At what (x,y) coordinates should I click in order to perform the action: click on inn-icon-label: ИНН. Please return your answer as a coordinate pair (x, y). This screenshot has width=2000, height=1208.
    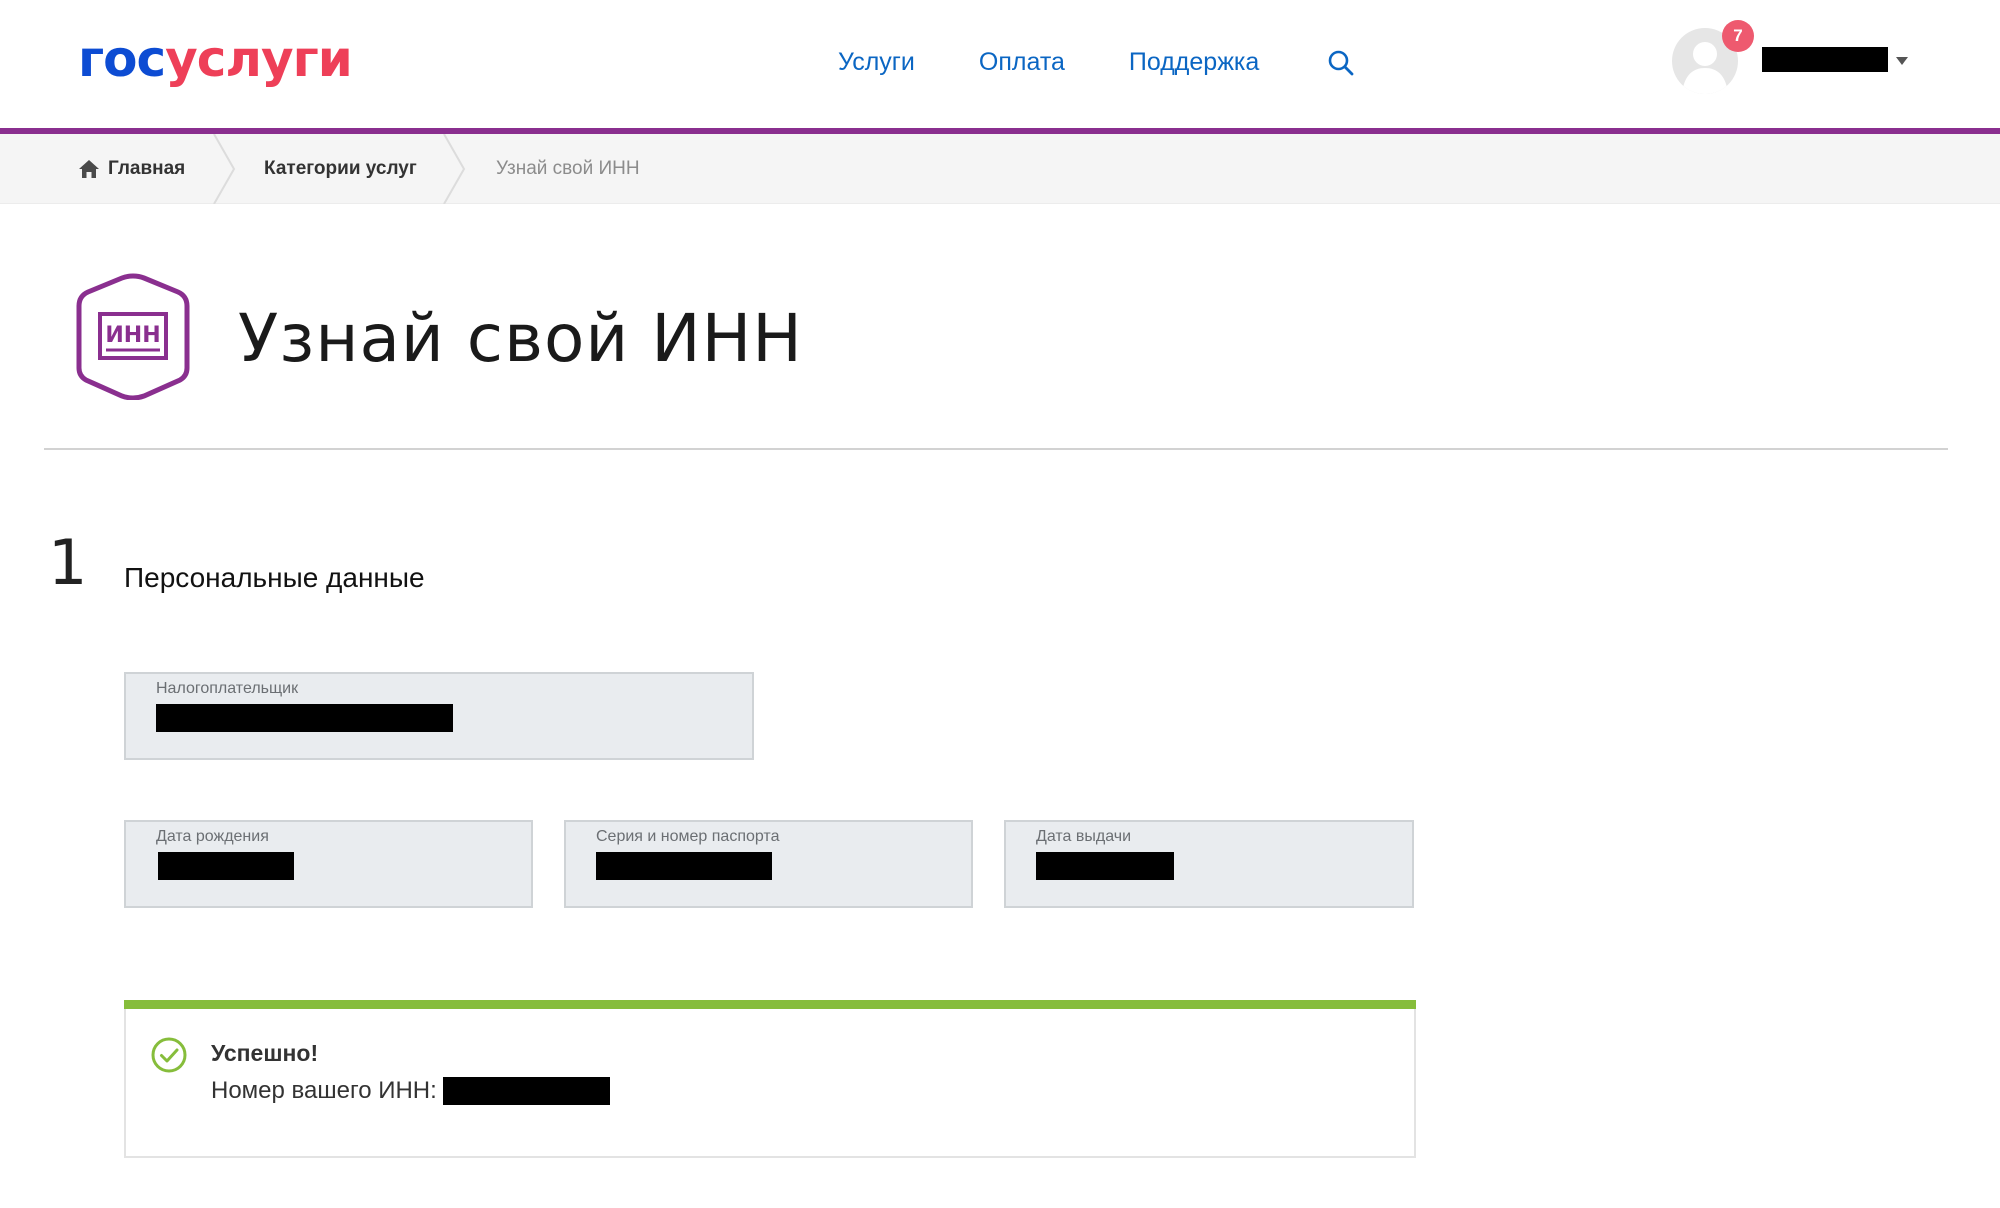
    Looking at the image, I should click on (132, 335).